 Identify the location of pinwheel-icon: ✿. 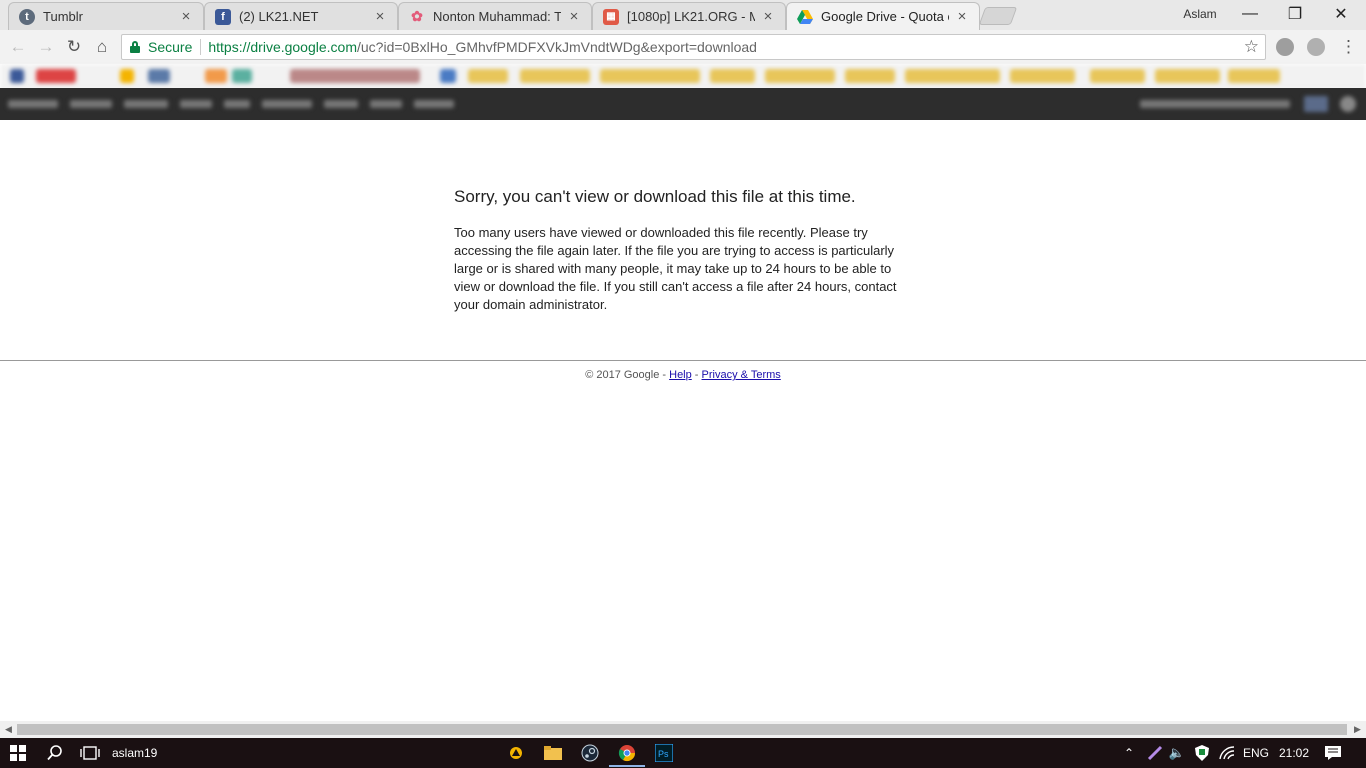
(417, 16).